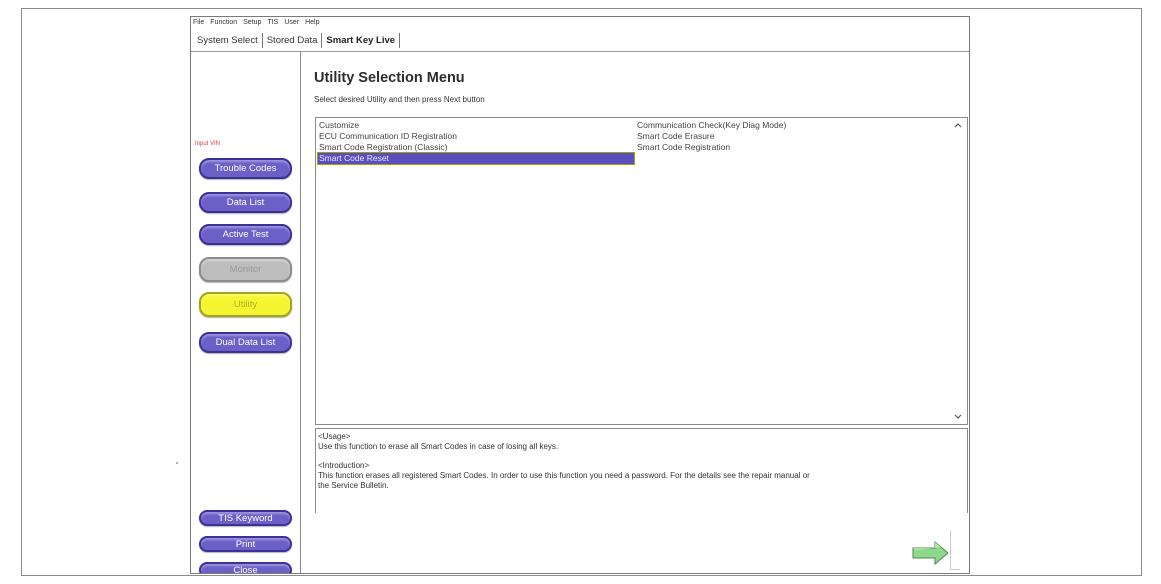 The width and height of the screenshot is (1161, 584). What do you see at coordinates (245, 202) in the screenshot?
I see `data-list-button: Data List` at bounding box center [245, 202].